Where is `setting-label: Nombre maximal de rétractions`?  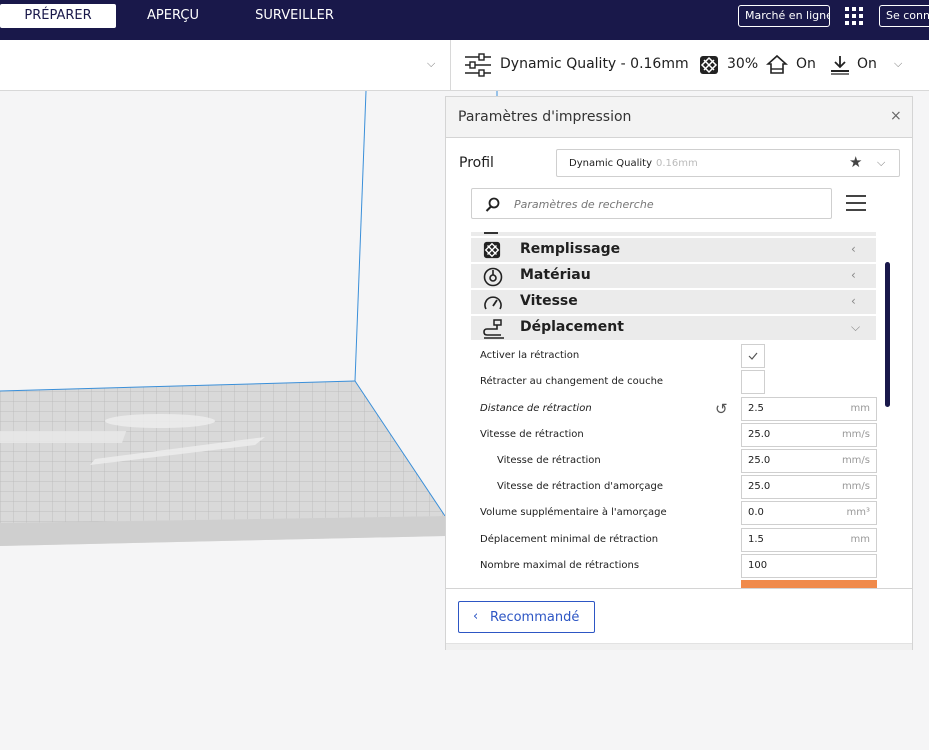 setting-label: Nombre maximal de rétractions is located at coordinates (560, 565).